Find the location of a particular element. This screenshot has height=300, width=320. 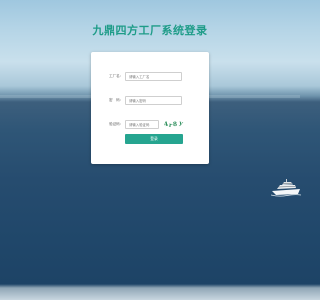

login-button: 登录 is located at coordinates (154, 139).